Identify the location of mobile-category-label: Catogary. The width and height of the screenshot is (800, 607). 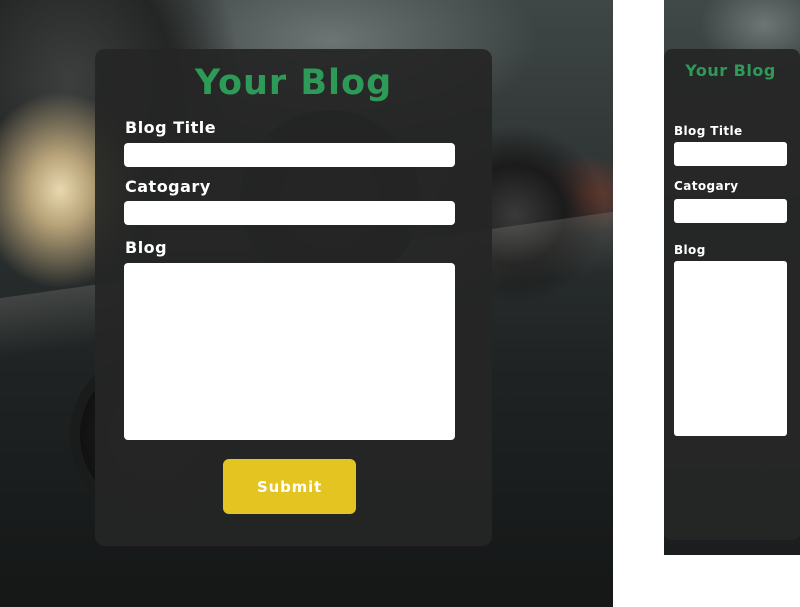
(706, 186).